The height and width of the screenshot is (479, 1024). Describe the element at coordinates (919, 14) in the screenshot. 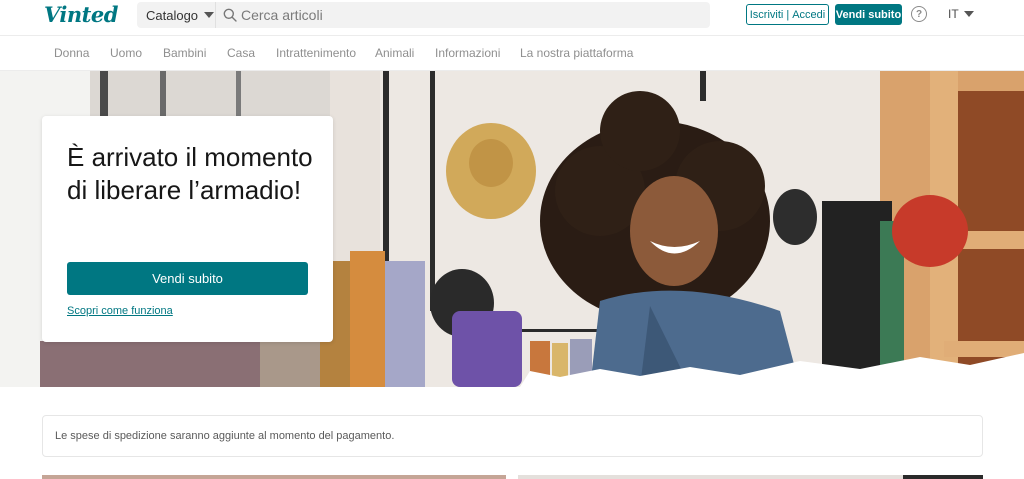

I see `help-icon: ?` at that location.